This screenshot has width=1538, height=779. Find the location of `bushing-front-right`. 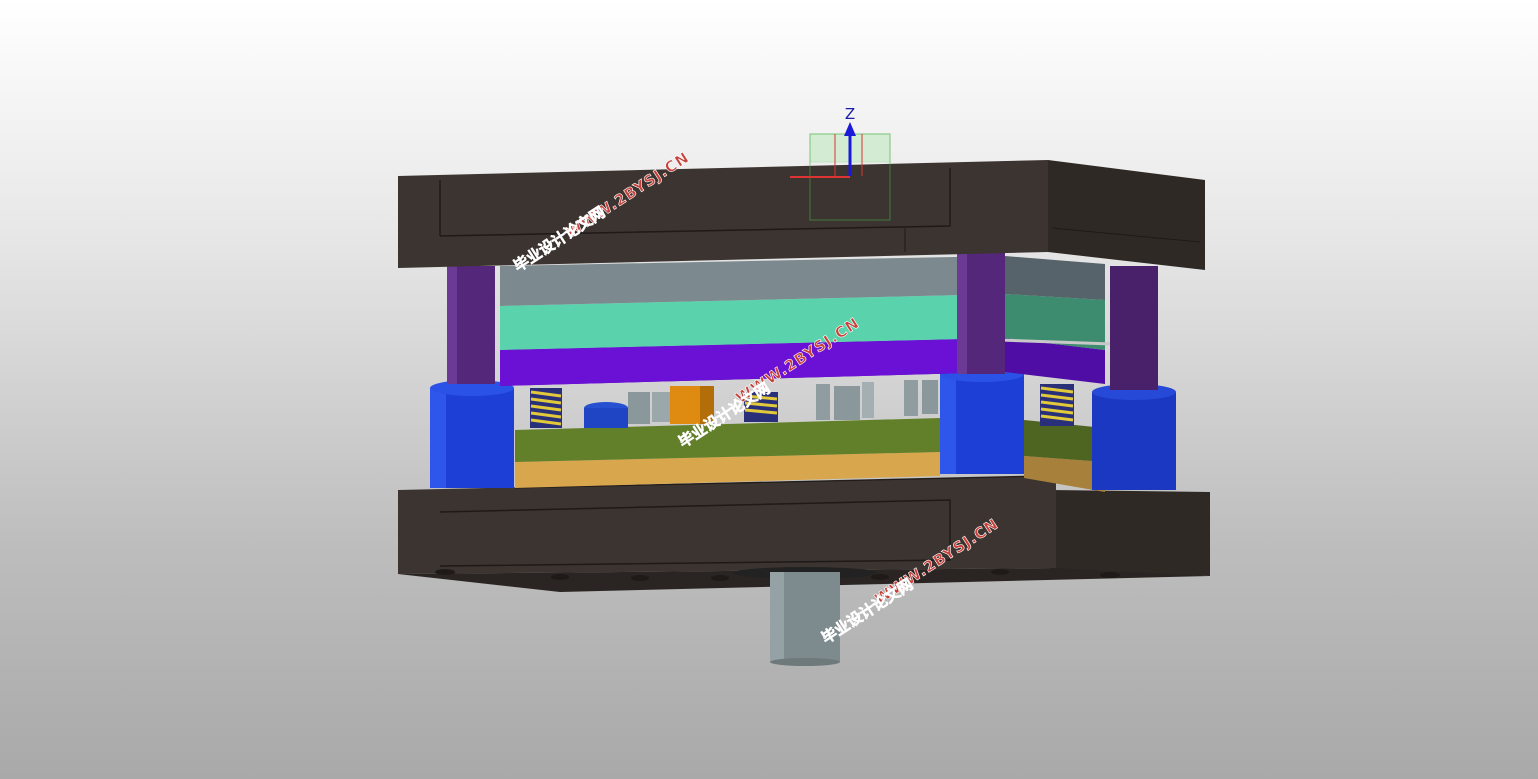

bushing-front-right is located at coordinates (982, 420).